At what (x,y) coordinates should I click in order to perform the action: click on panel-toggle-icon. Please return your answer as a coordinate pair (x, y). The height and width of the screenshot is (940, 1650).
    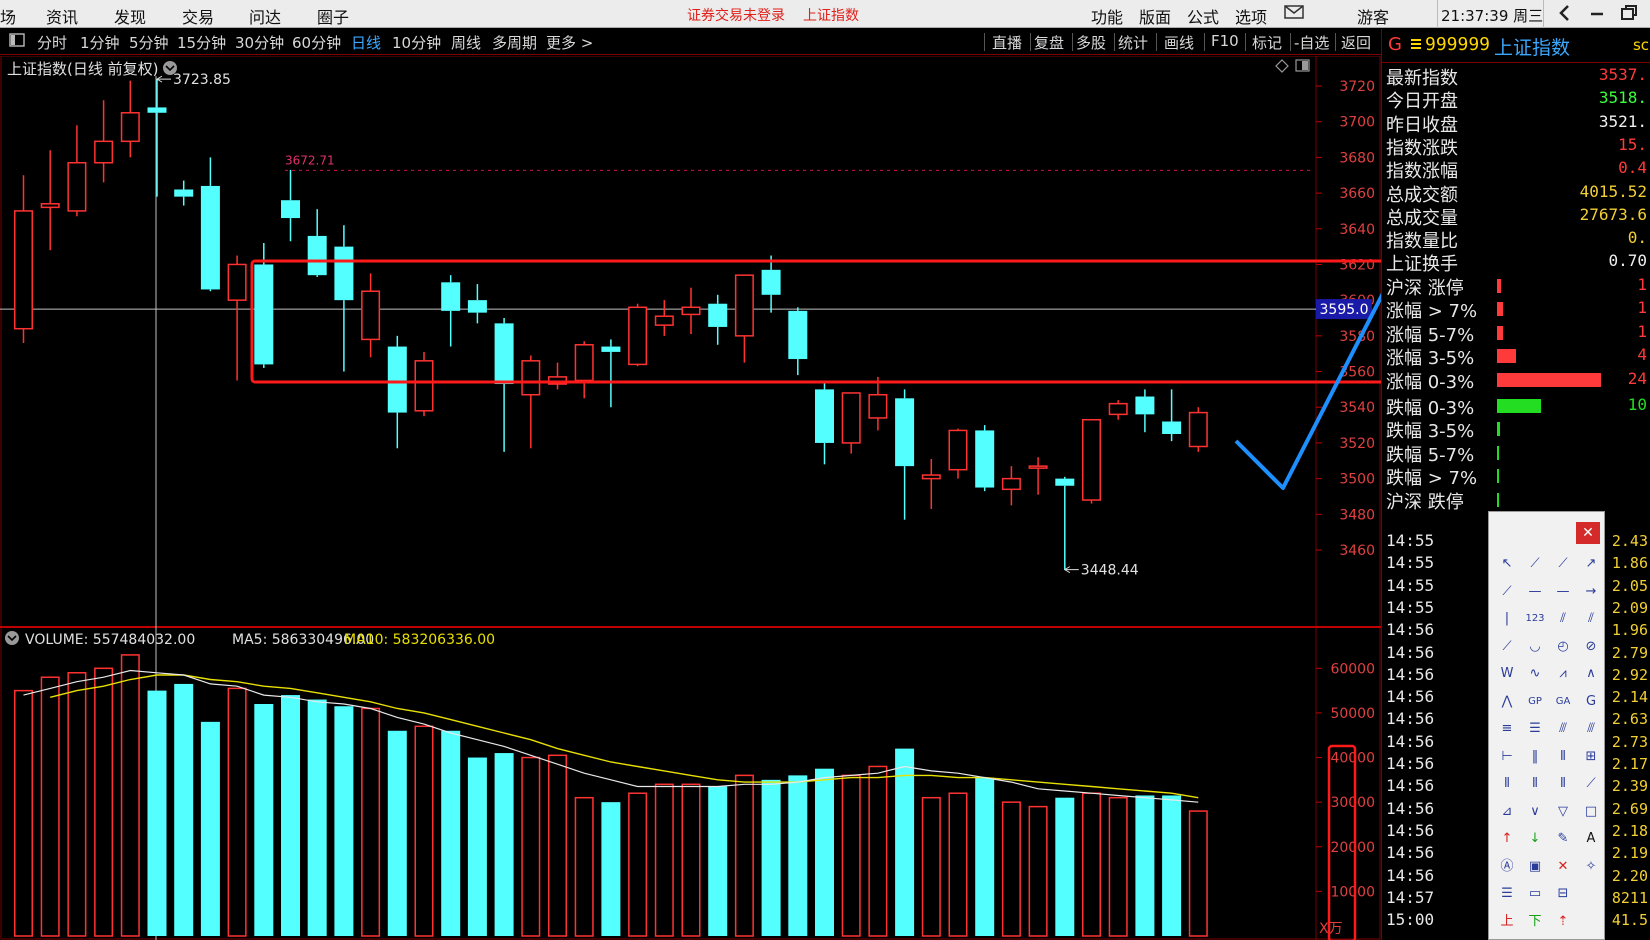
    Looking at the image, I should click on (1302, 65).